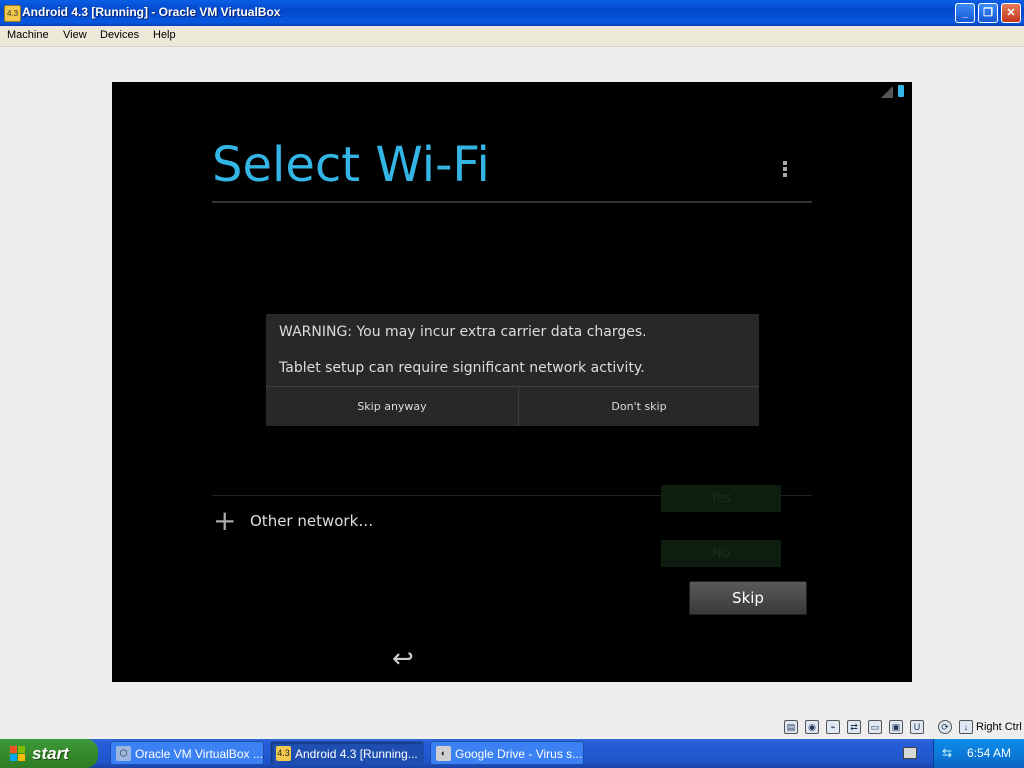 Image resolution: width=1024 pixels, height=768 pixels. I want to click on start-button: start, so click(49, 753).